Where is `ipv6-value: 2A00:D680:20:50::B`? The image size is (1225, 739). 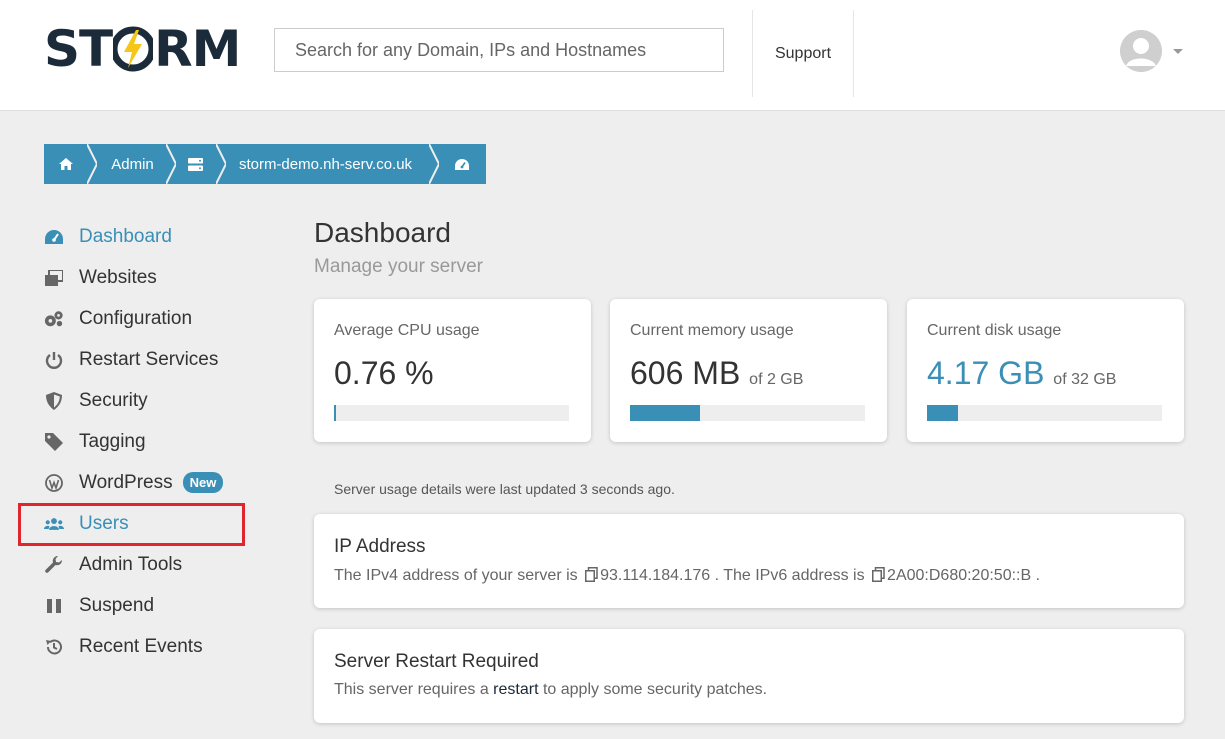 ipv6-value: 2A00:D680:20:50::B is located at coordinates (959, 575).